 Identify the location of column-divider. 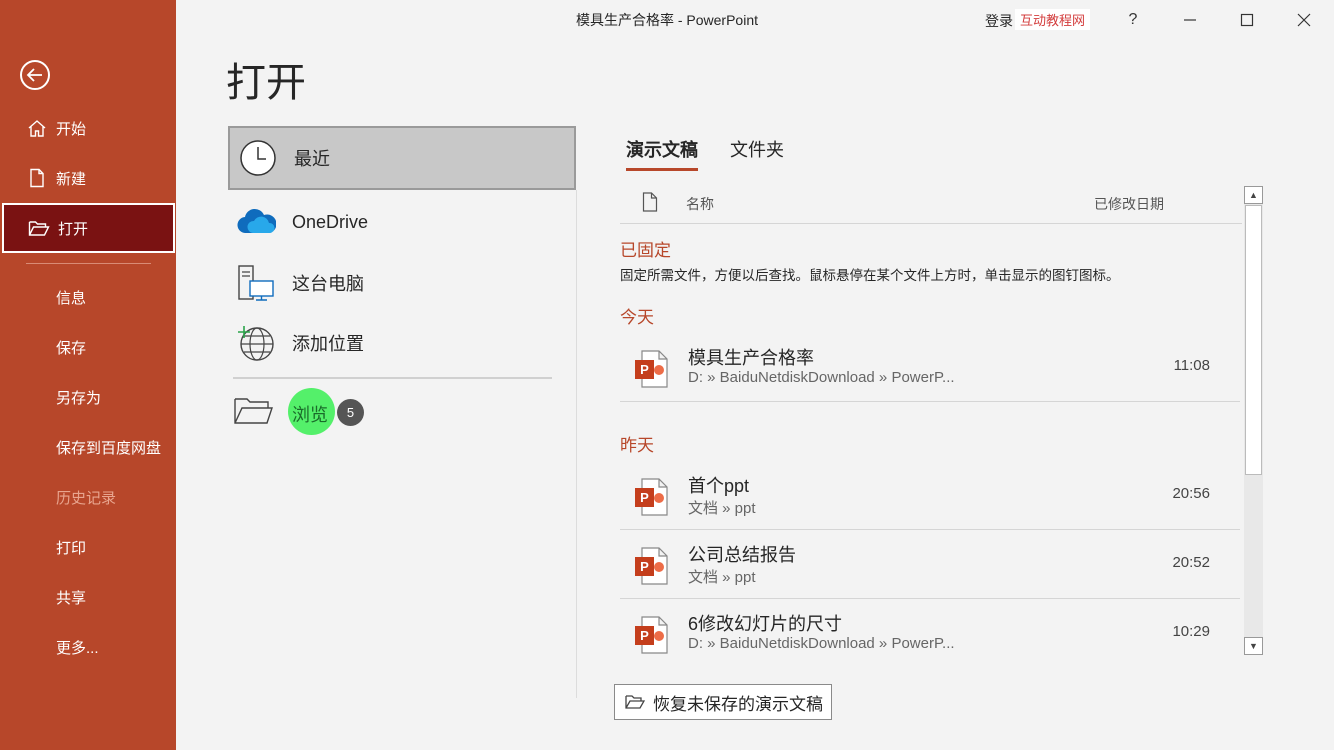
(576, 444).